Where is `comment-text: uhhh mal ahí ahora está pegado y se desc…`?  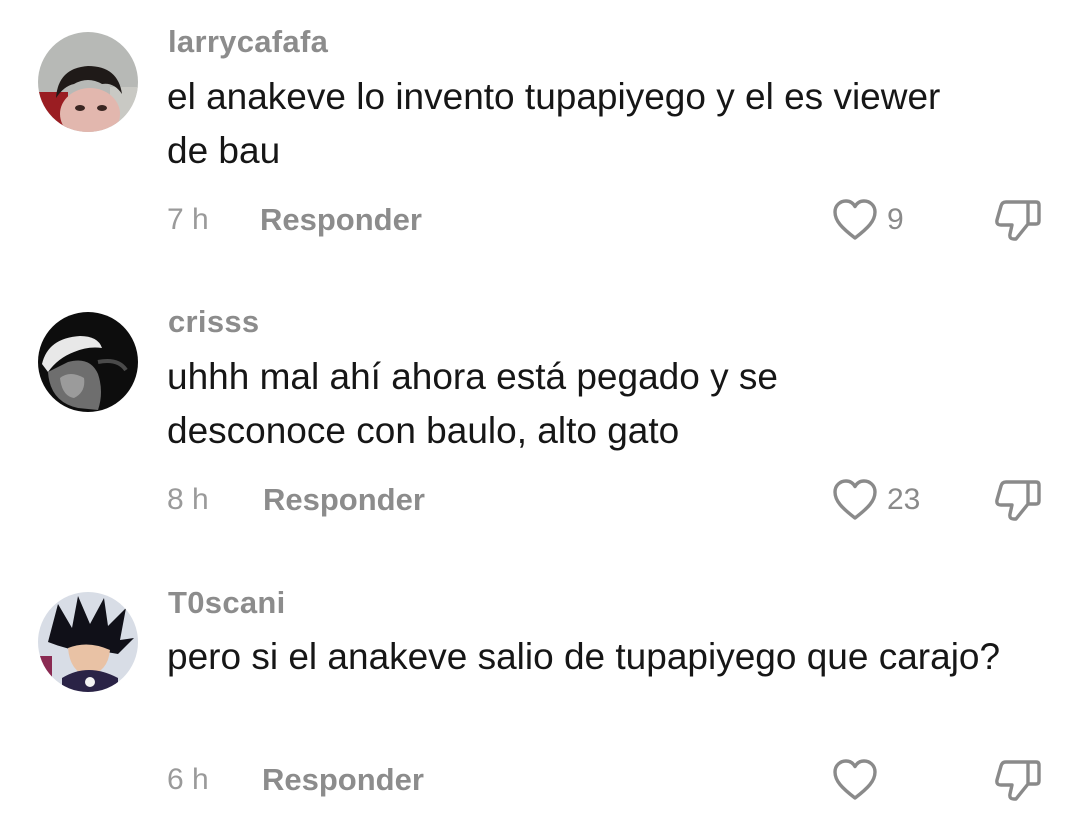 comment-text: uhhh mal ahí ahora está pegado y se desc… is located at coordinates (472, 403).